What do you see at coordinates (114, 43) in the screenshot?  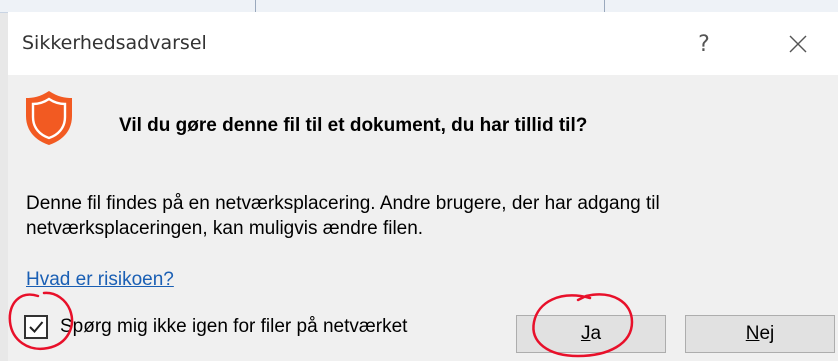 I see `dialog-title: Sikkerhedsadvarsel` at bounding box center [114, 43].